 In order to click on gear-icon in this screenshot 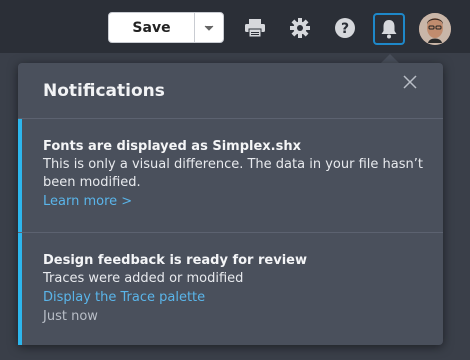, I will do `click(300, 28)`.